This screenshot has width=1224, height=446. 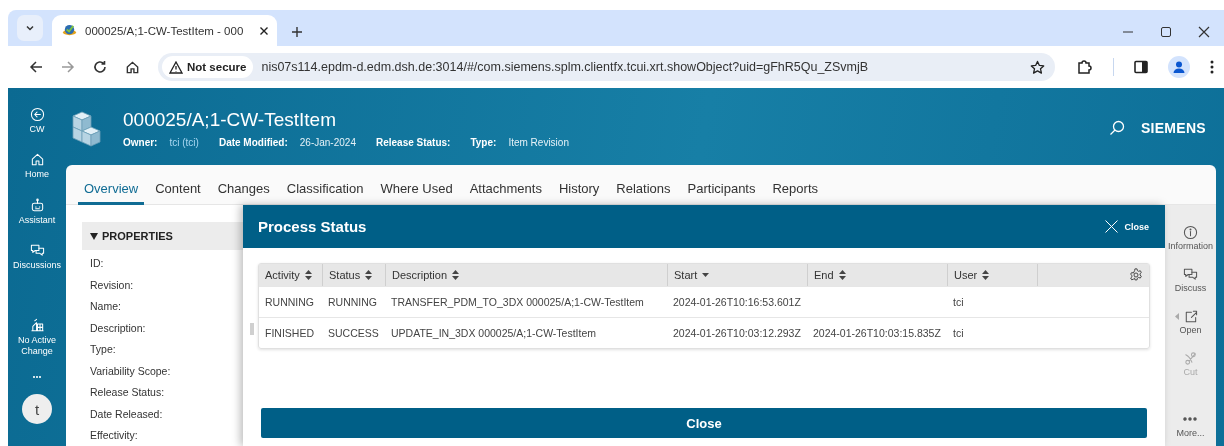 I want to click on resize-grip-icon, so click(x=252, y=329).